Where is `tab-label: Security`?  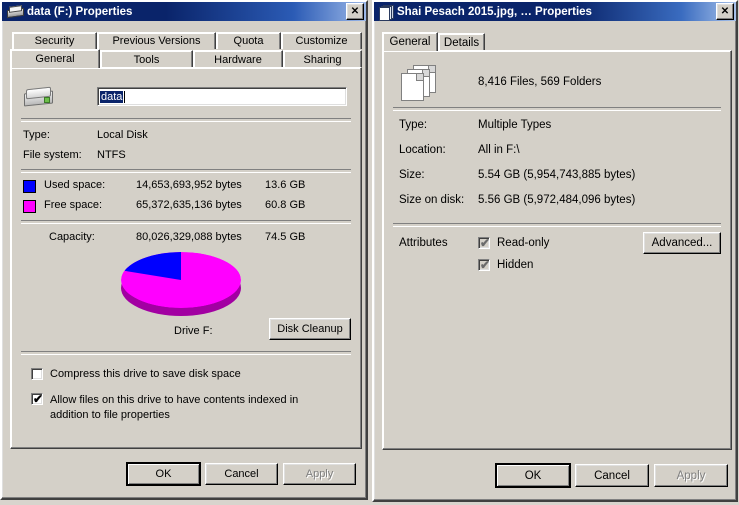 tab-label: Security is located at coordinates (54, 41).